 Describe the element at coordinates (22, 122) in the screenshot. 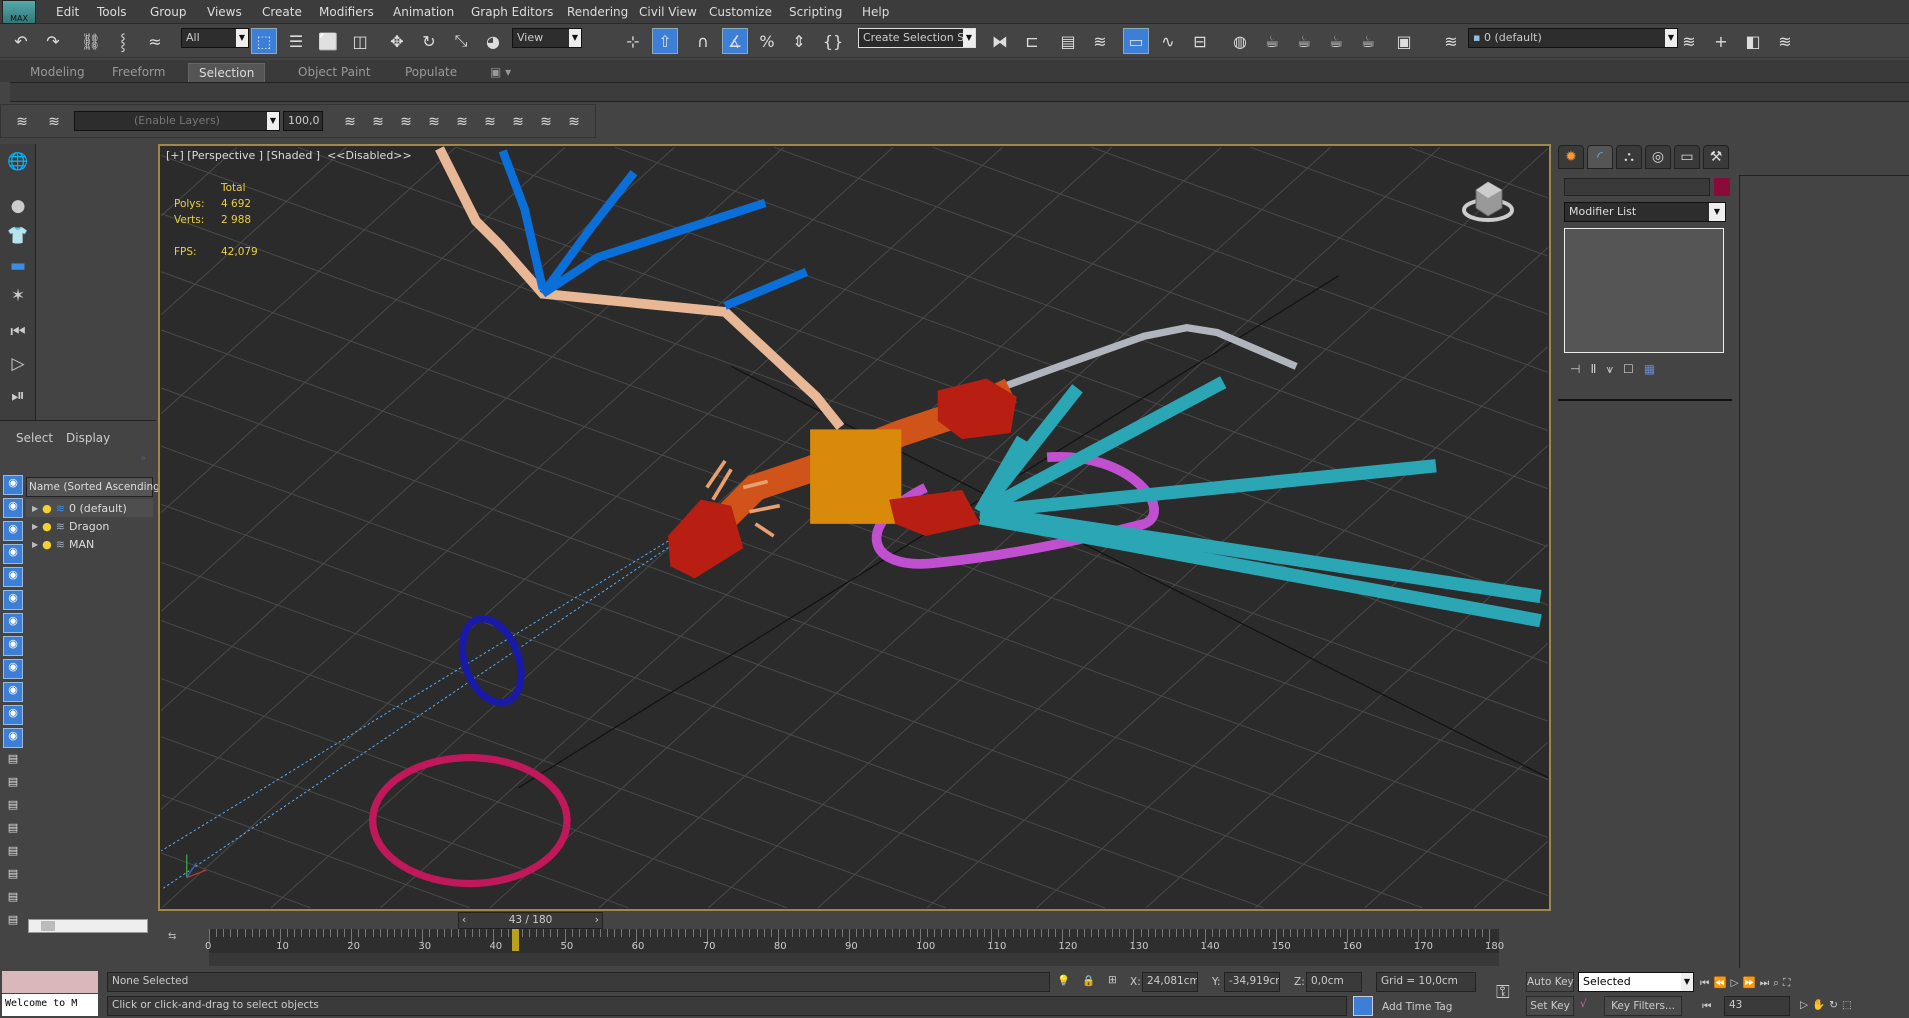

I see `layers-icon: ≋` at that location.